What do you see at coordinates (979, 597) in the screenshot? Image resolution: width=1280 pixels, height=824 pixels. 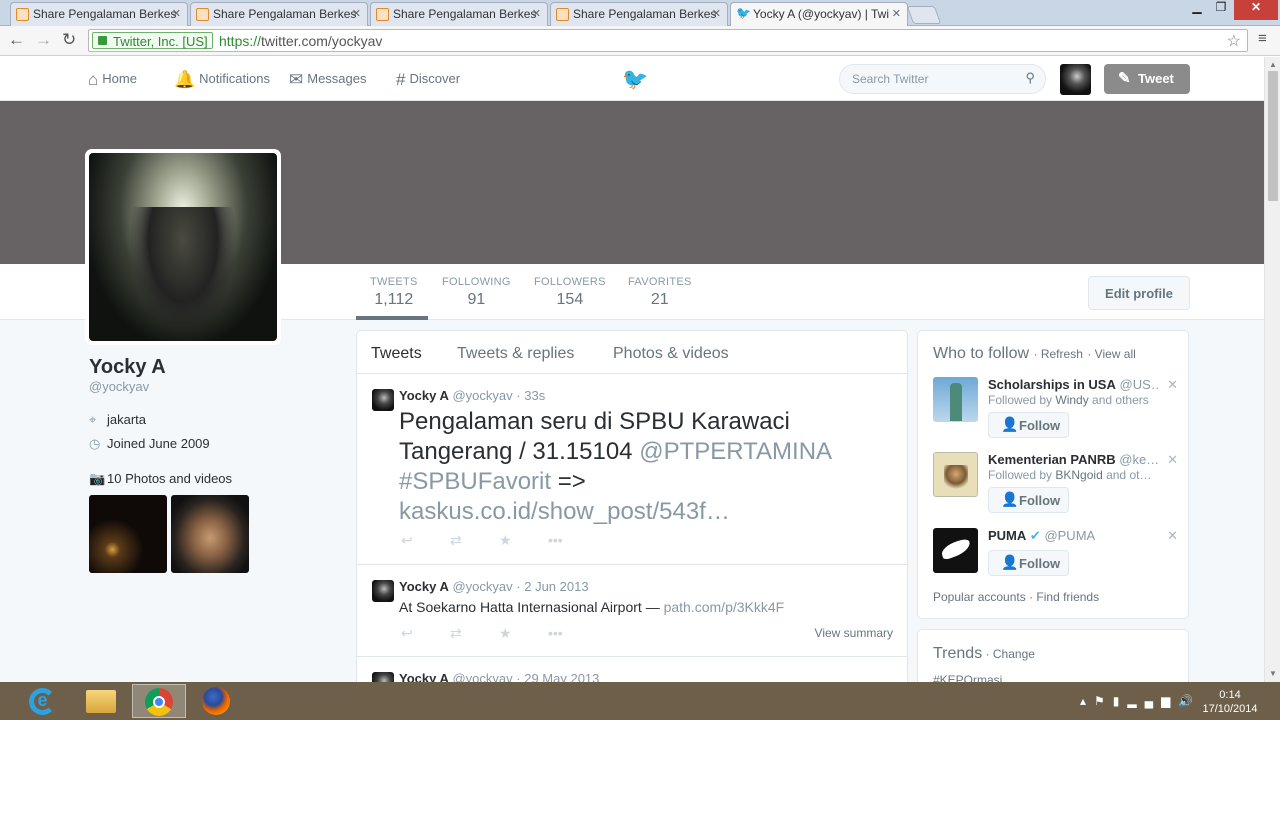 I see `popular-accounts-link: Popular accounts` at bounding box center [979, 597].